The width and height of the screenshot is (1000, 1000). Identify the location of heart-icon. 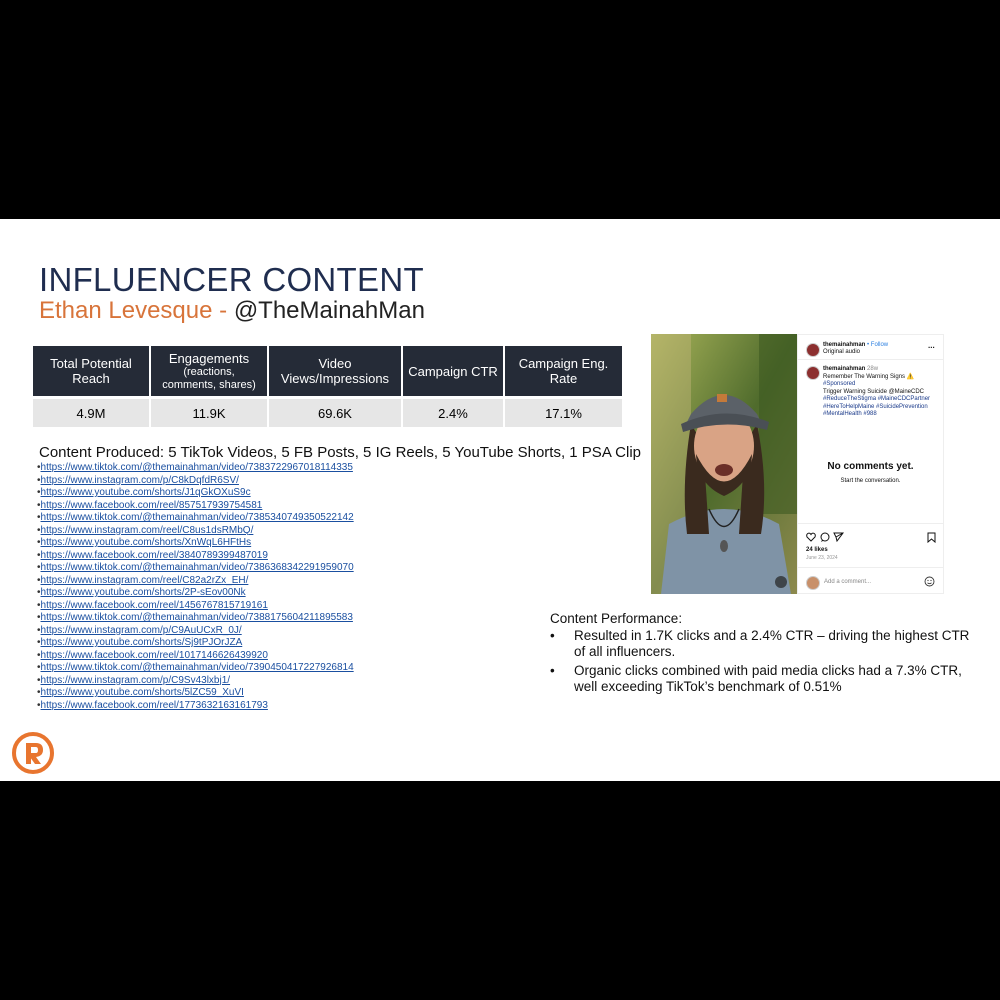
(811, 537).